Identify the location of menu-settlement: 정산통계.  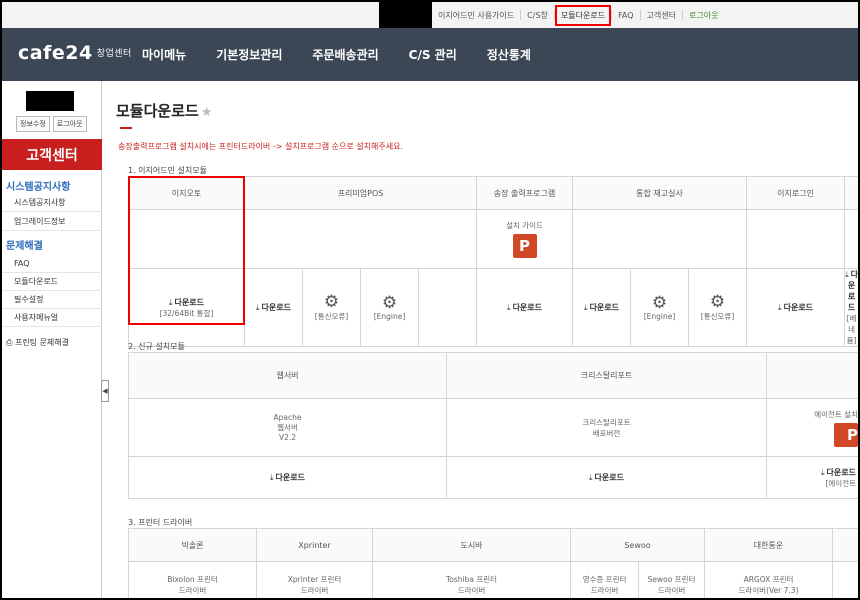
(509, 54).